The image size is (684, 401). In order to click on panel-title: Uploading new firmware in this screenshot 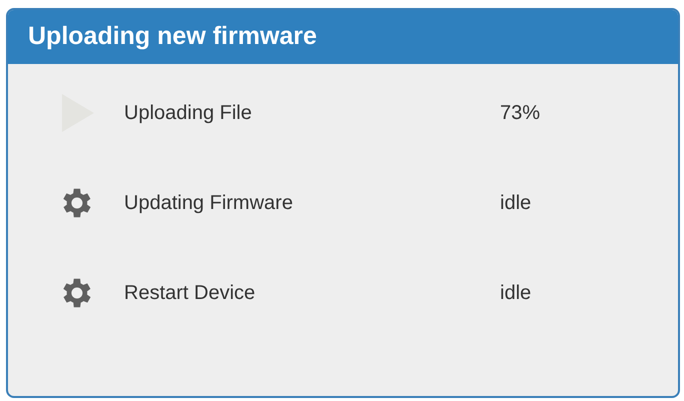, I will do `click(172, 36)`.